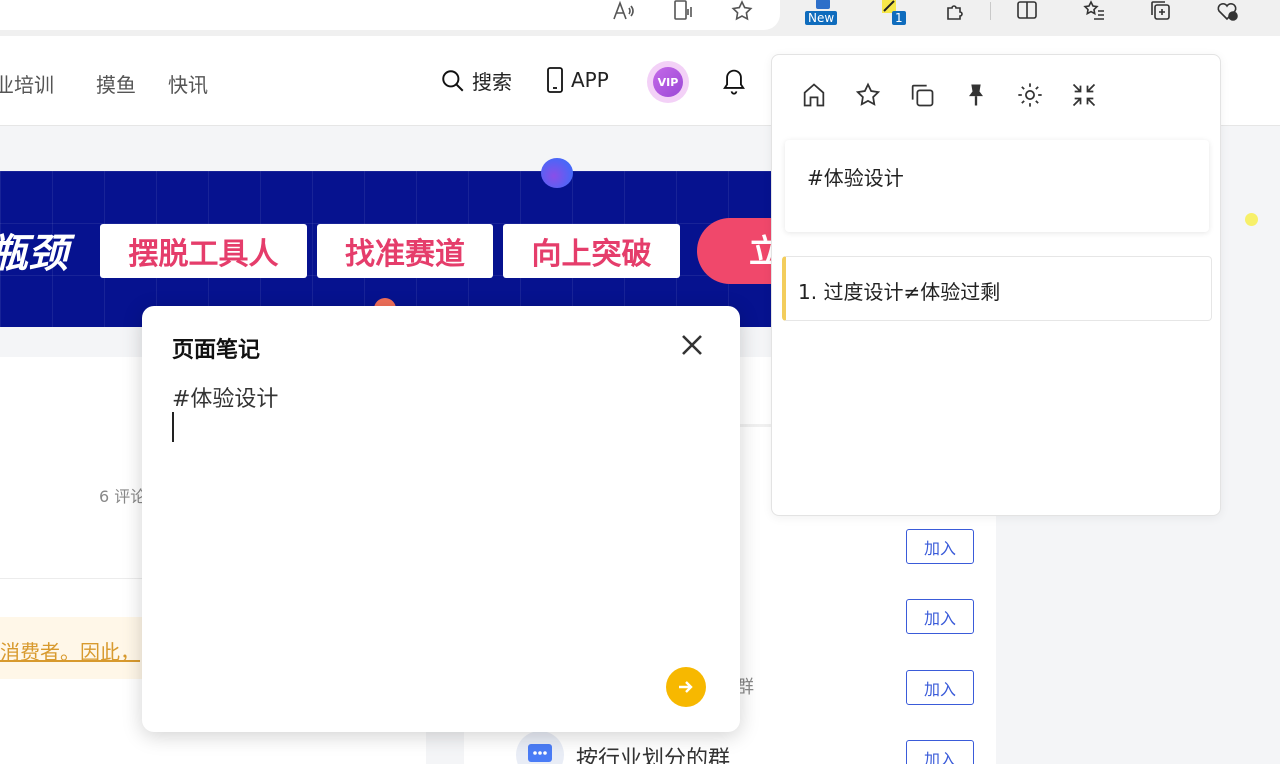  I want to click on vip-label: VIP, so click(668, 82).